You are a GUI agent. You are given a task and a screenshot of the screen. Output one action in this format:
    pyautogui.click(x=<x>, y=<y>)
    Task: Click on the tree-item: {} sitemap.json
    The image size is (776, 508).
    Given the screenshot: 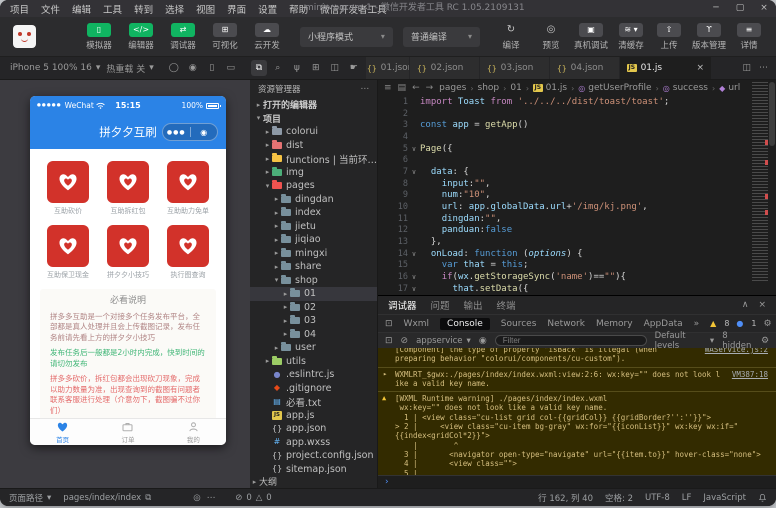 What is the action you would take?
    pyautogui.click(x=313, y=469)
    